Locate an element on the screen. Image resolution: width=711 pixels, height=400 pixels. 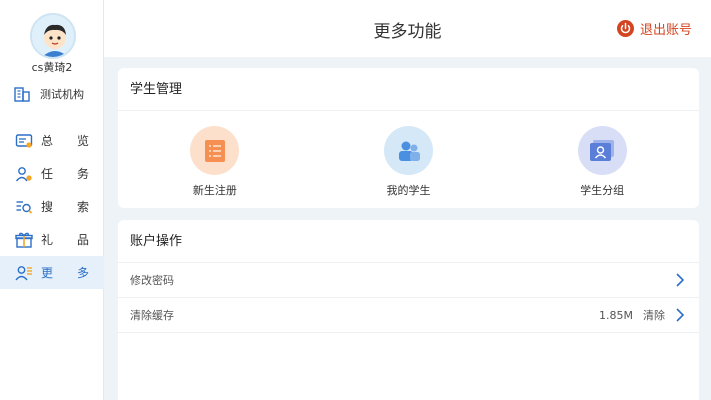
sidebar-item-more: 更多 is located at coordinates (52, 272).